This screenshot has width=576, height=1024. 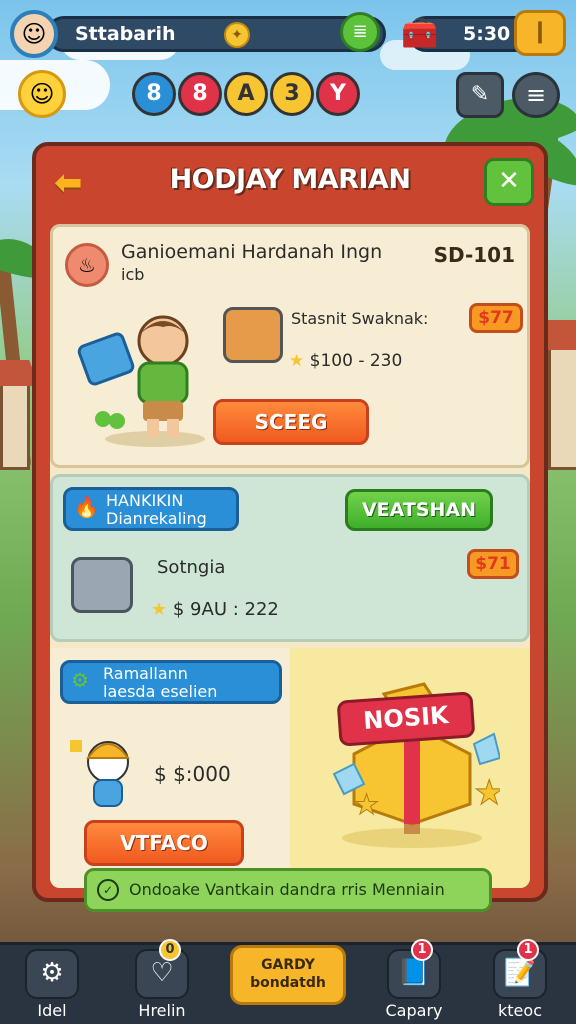 I want to click on avatar-face-icon: ☺, so click(x=34, y=34).